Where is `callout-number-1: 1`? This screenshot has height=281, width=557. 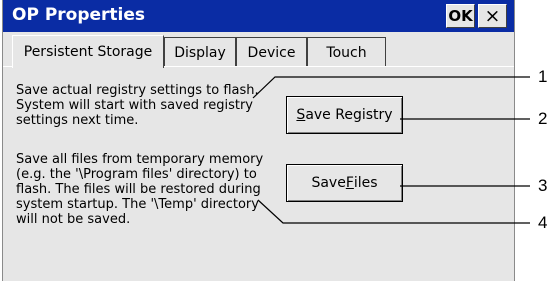
callout-number-1: 1 is located at coordinates (543, 76).